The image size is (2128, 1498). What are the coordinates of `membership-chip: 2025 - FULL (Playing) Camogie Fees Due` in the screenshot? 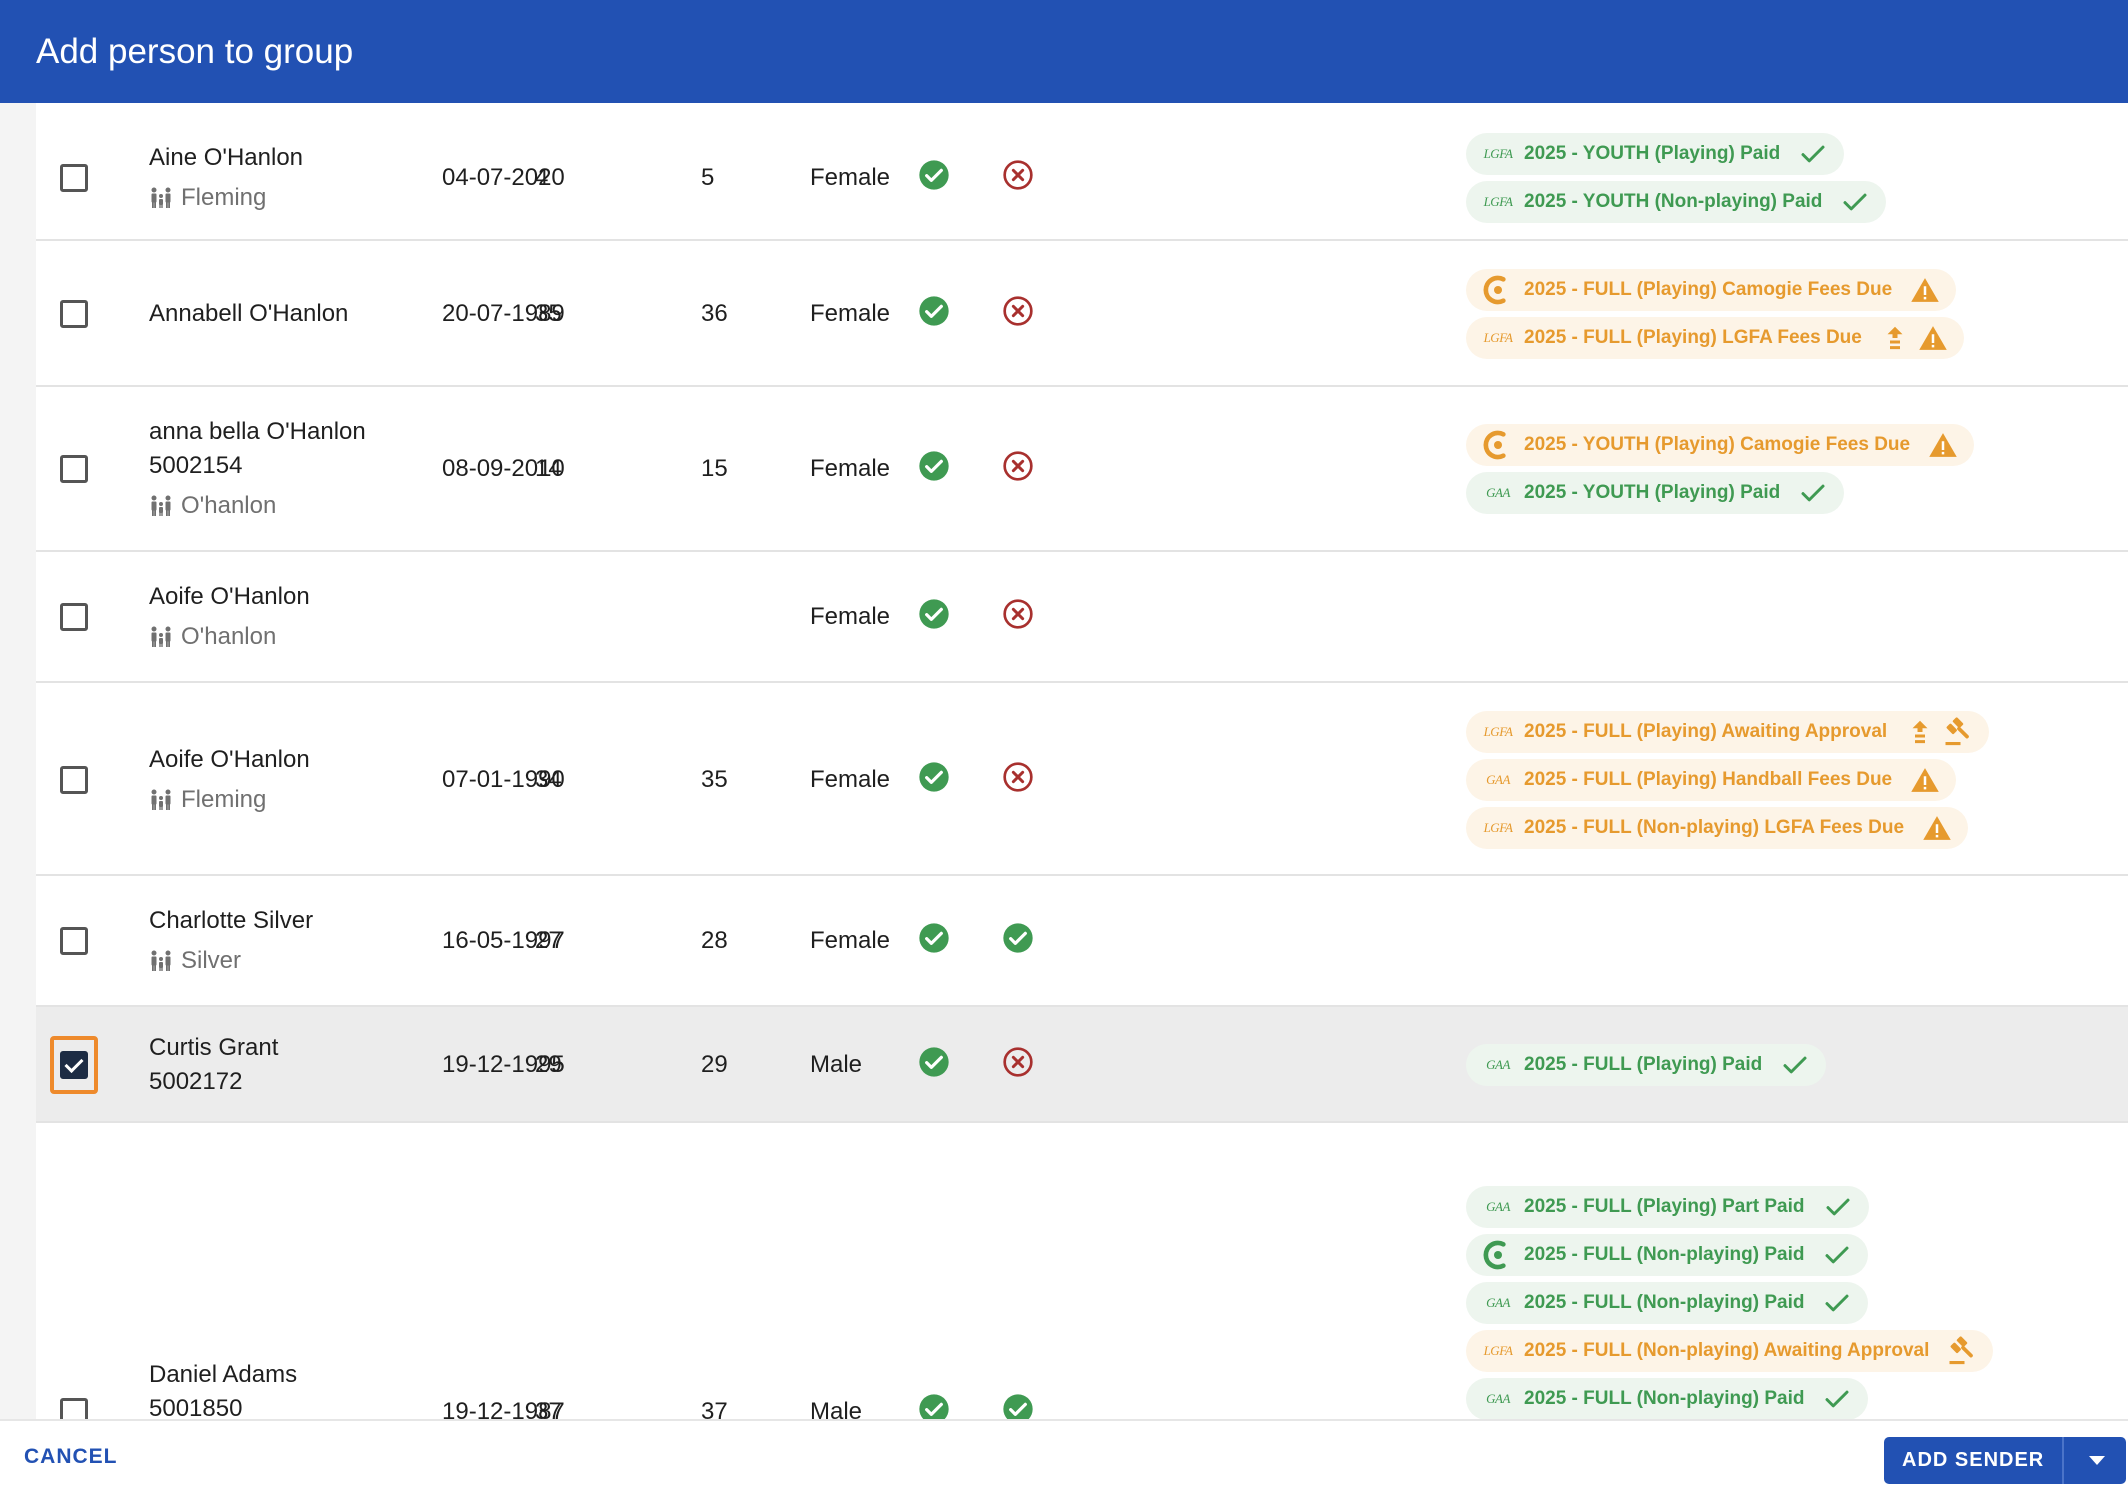 It's located at (1711, 290).